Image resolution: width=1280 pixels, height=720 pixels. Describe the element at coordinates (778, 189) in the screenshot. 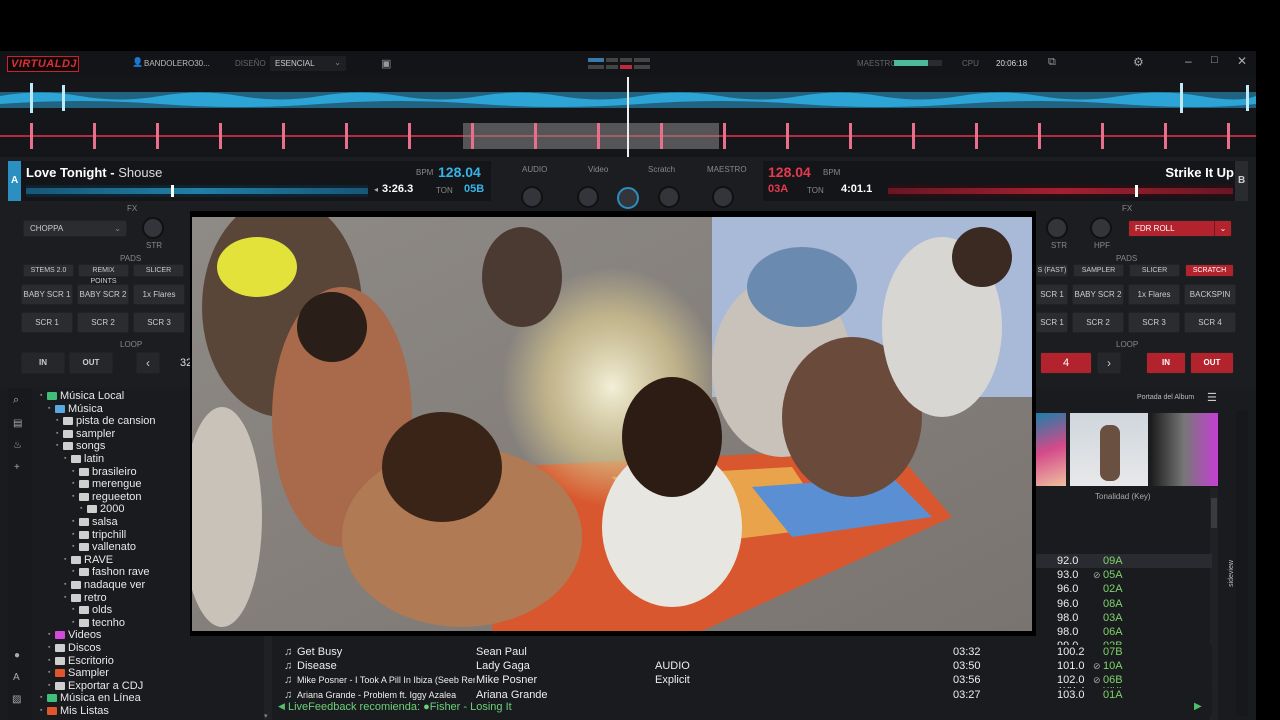

I see `deck-b-key: 03A` at that location.